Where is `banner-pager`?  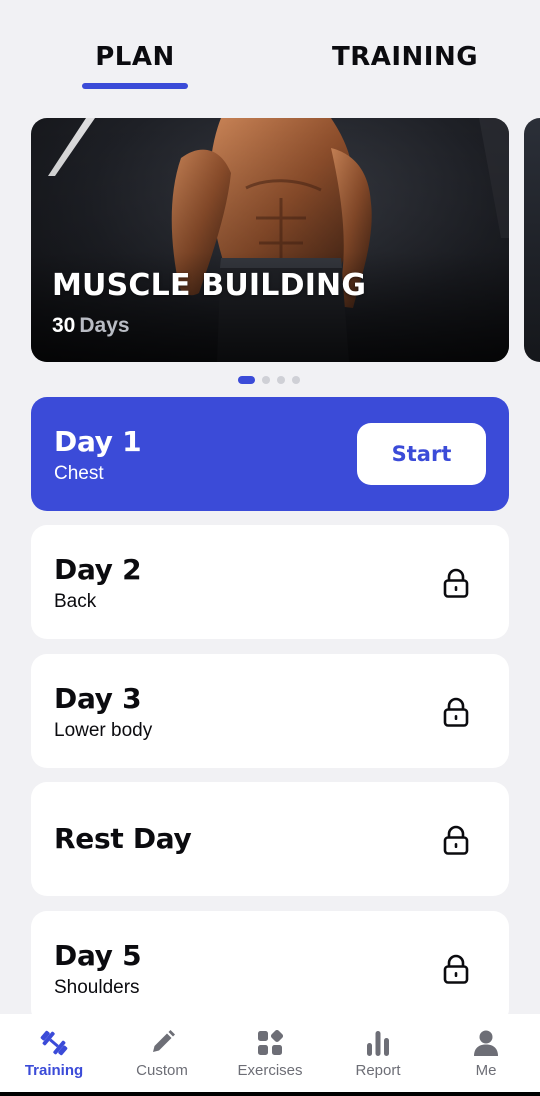 banner-pager is located at coordinates (269, 380).